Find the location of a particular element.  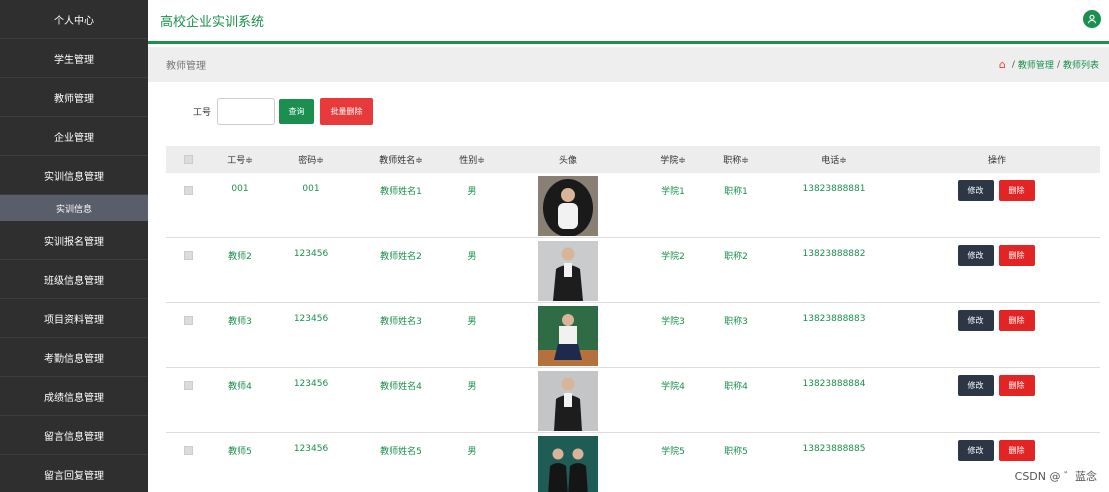

page-title: 教师管理 is located at coordinates (186, 66).